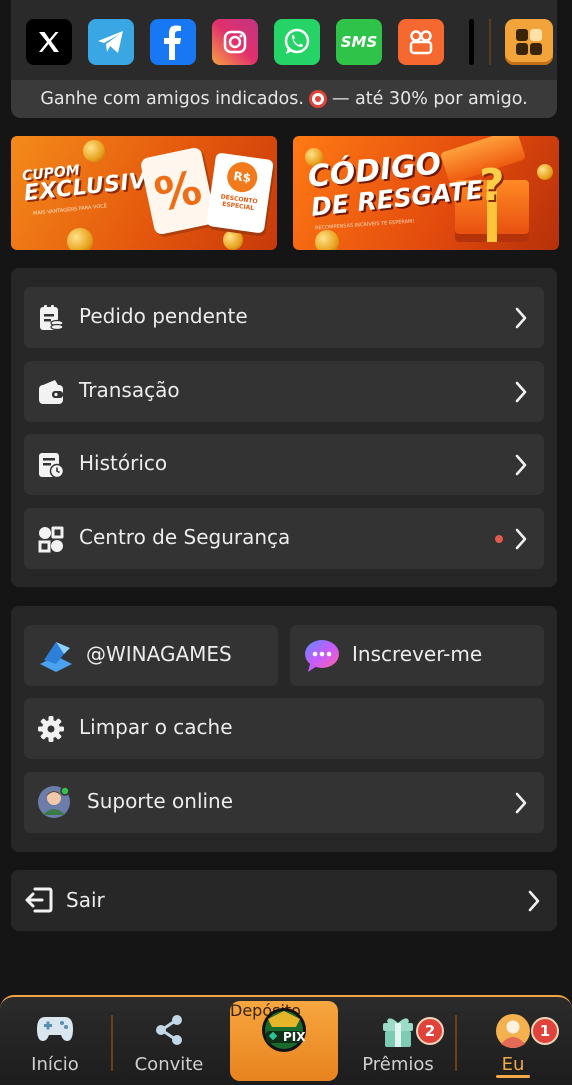  I want to click on coupon-subtitle: MAIS VANTAGENS PARA VOCÊ, so click(70, 210).